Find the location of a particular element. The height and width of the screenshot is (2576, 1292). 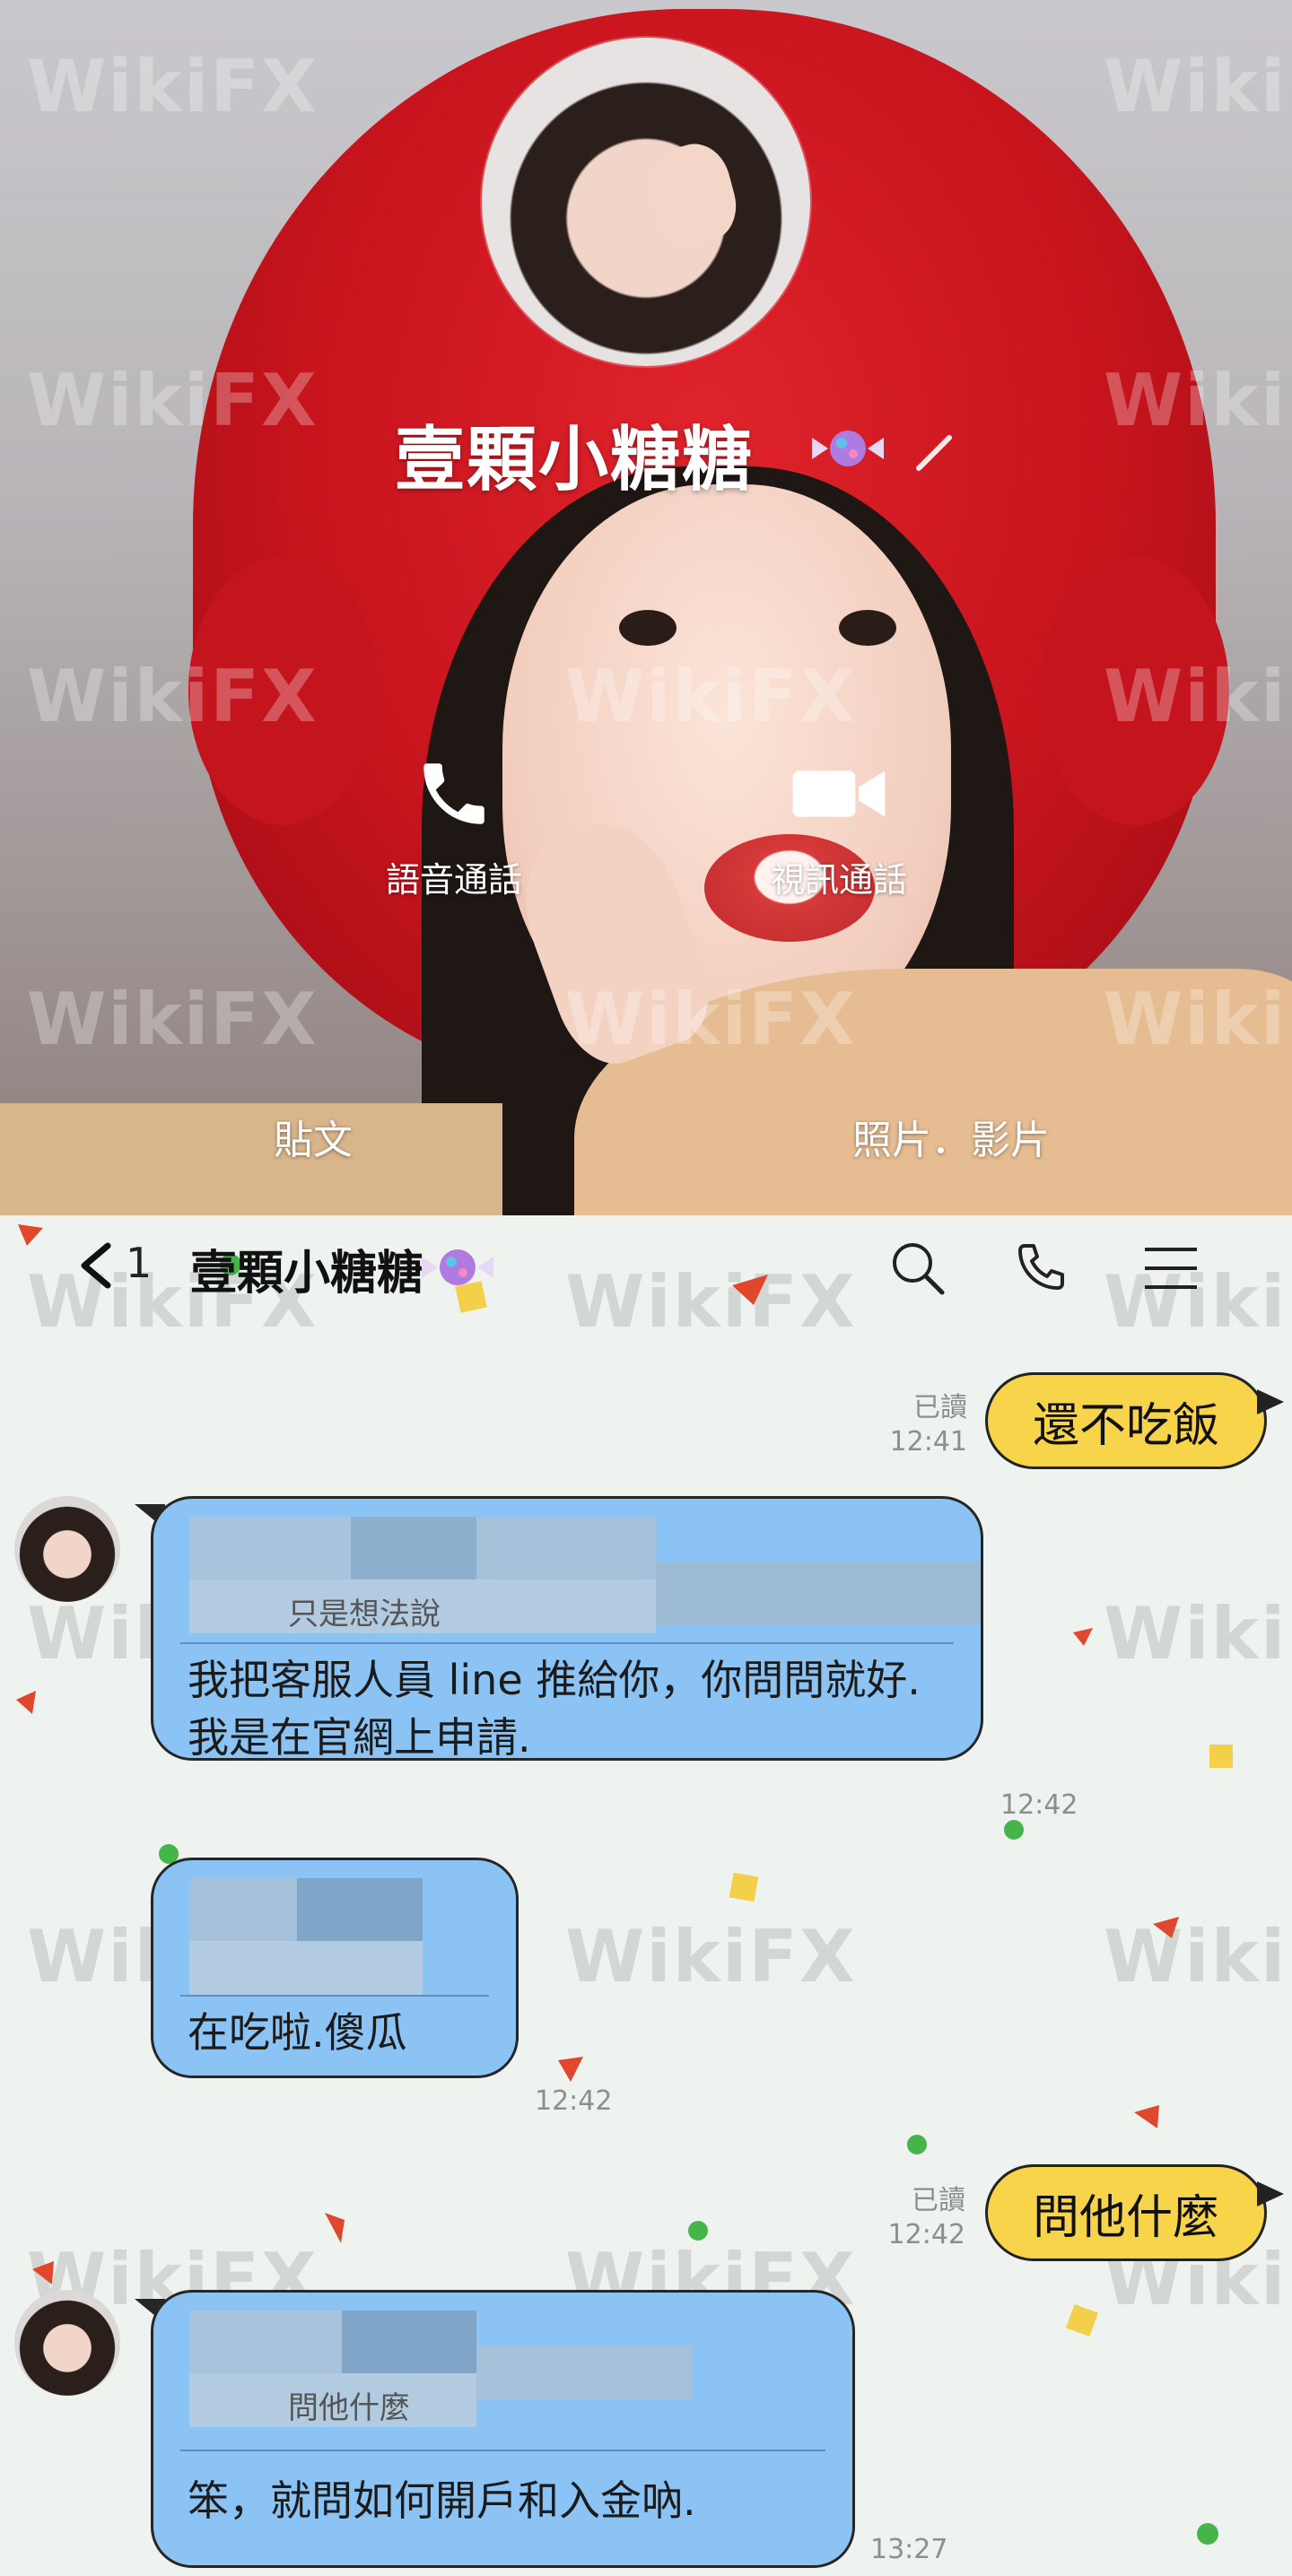

read-receipt: 已讀 12:42 is located at coordinates (912, 2218).